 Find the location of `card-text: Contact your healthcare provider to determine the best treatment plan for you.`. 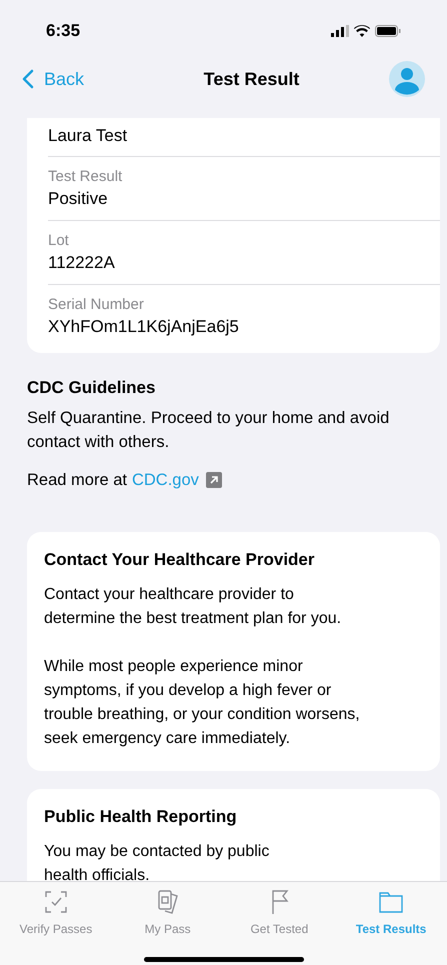

card-text: Contact your healthcare provider to determine the best treatment plan for you. is located at coordinates (193, 607).